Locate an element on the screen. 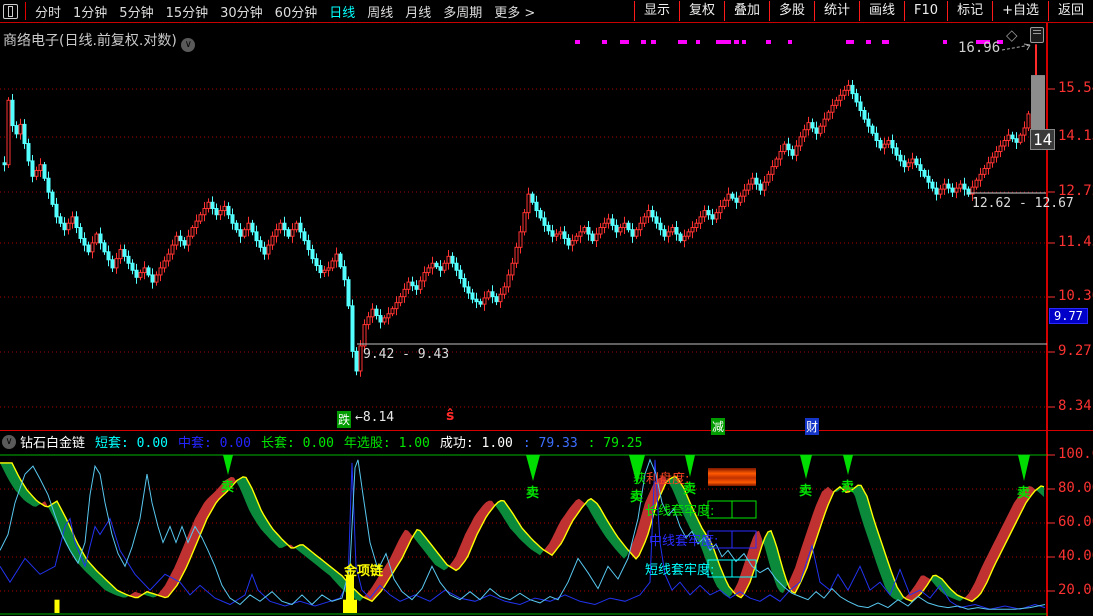  last-body-price-tag: 14 is located at coordinates (1043, 139).